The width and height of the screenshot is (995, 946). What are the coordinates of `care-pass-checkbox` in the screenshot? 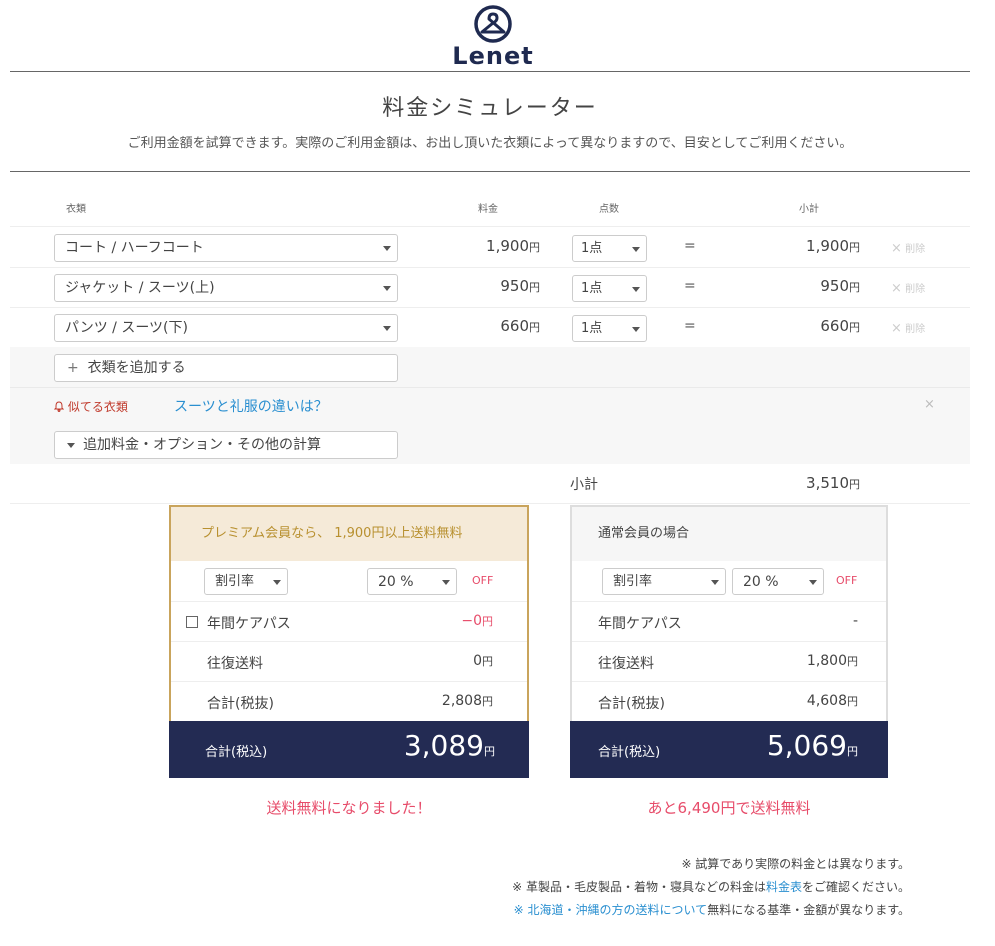 It's located at (192, 622).